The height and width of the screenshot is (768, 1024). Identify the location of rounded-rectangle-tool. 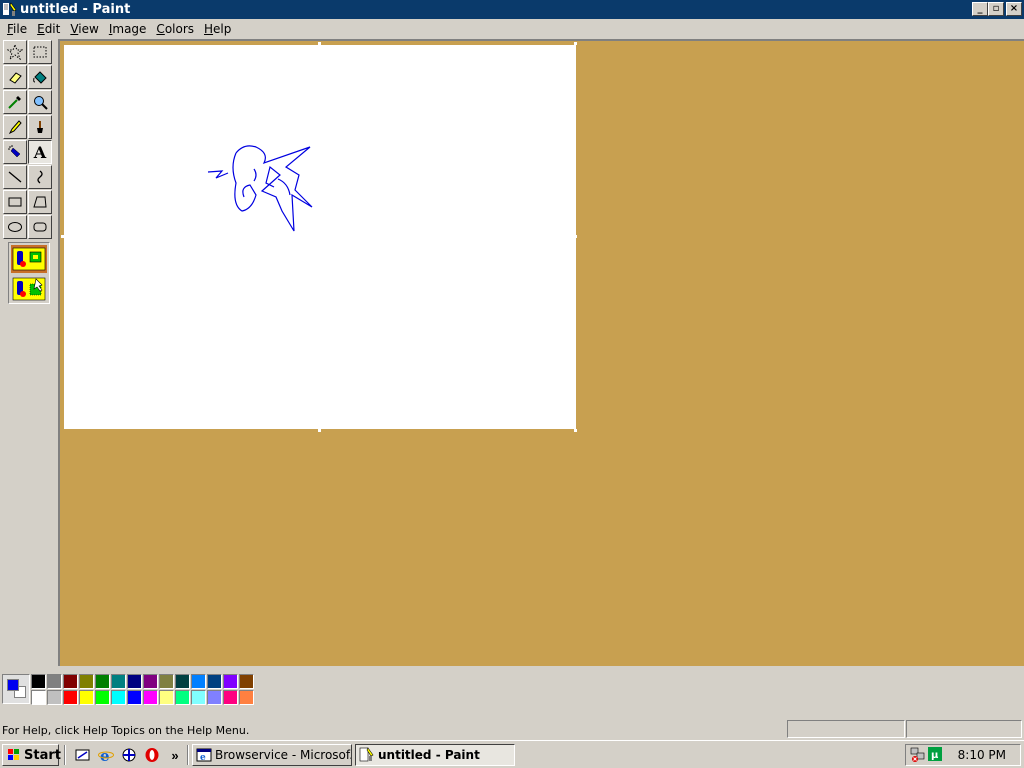
(40, 227).